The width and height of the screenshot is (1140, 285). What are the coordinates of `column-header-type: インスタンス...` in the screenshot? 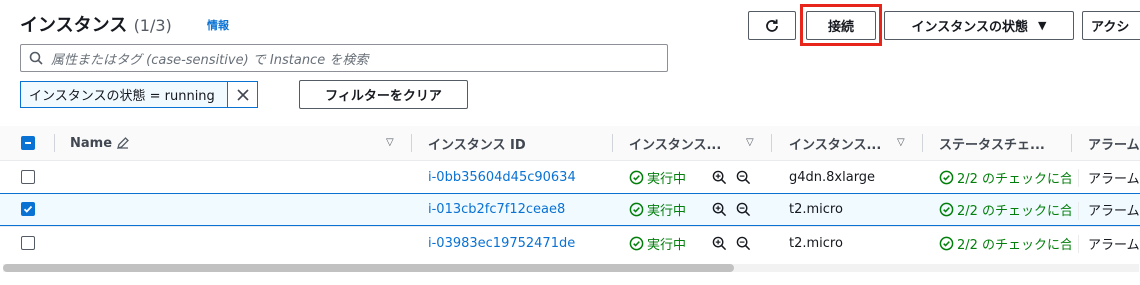 It's located at (841, 143).